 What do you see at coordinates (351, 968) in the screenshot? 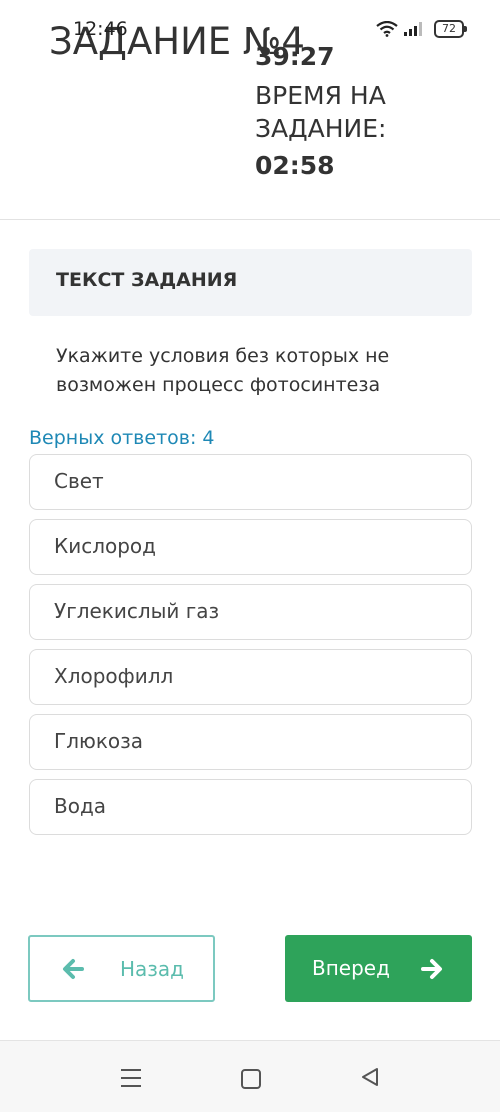
I see `next-button-label: Вперед` at bounding box center [351, 968].